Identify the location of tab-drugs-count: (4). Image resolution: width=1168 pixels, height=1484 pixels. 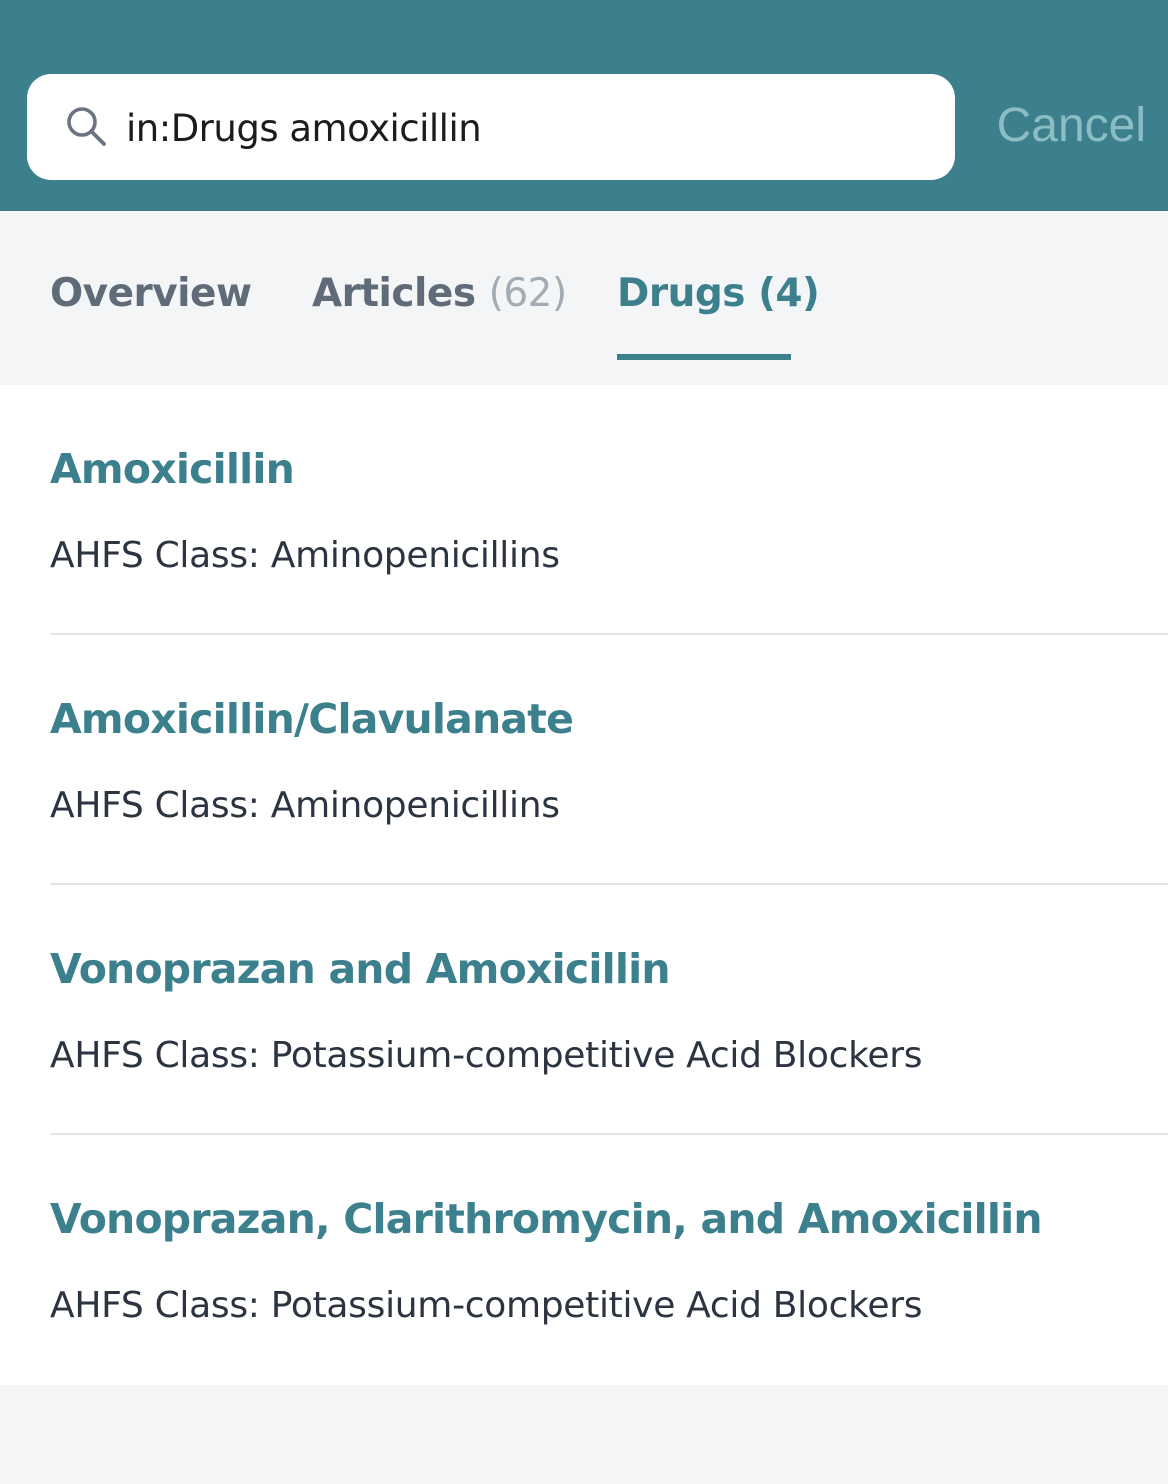
(789, 293).